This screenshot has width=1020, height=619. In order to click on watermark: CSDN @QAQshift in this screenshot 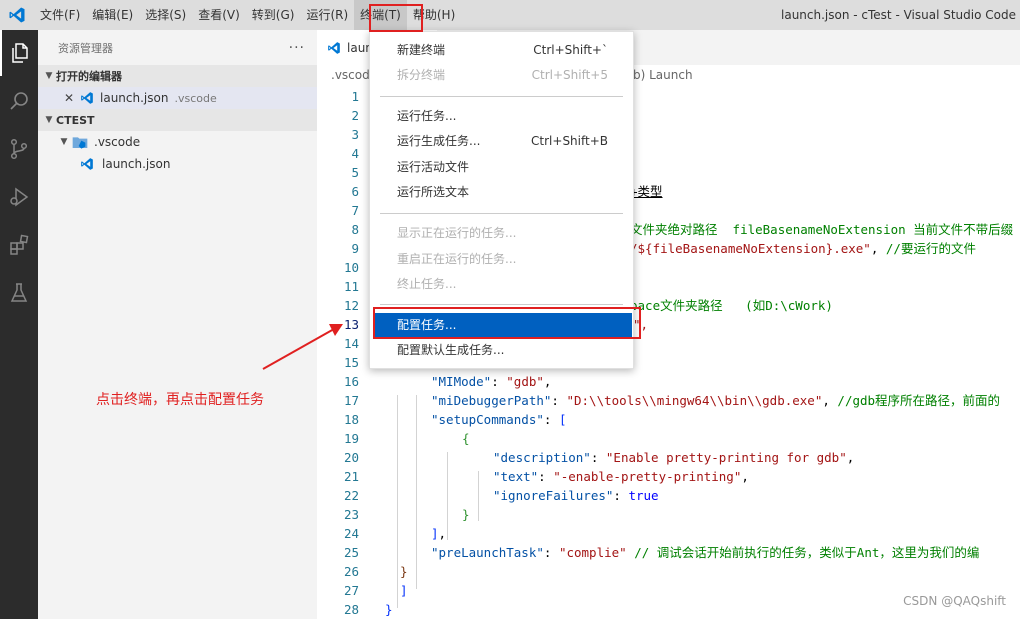, I will do `click(954, 601)`.